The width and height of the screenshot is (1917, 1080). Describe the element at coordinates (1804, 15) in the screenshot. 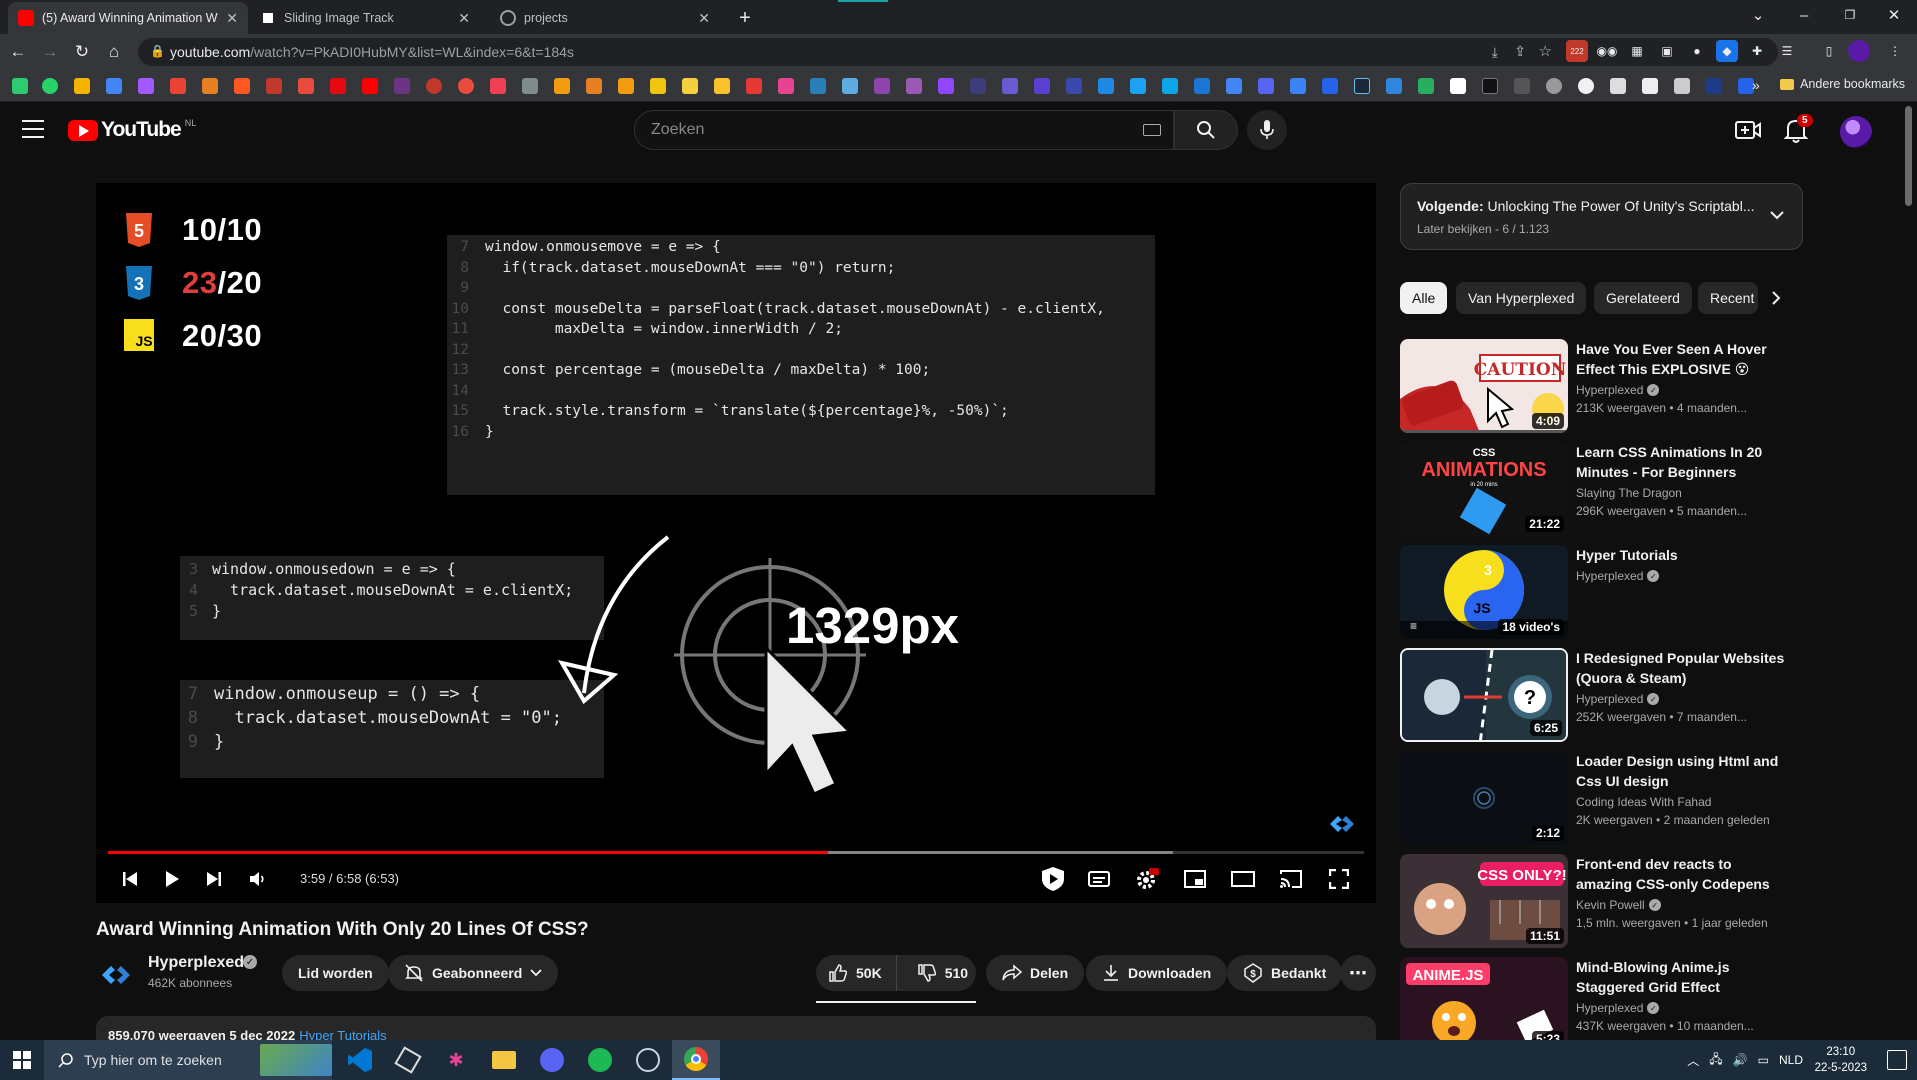

I see `minimize-button: –` at that location.